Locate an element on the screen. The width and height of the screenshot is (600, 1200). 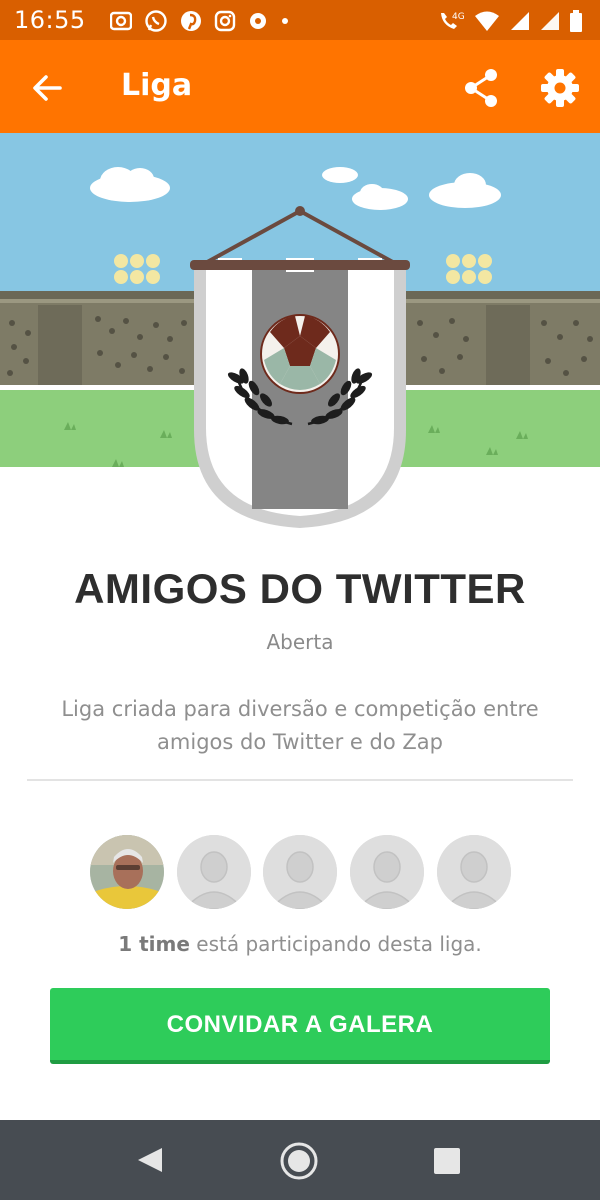
participant-avatar is located at coordinates (127, 872).